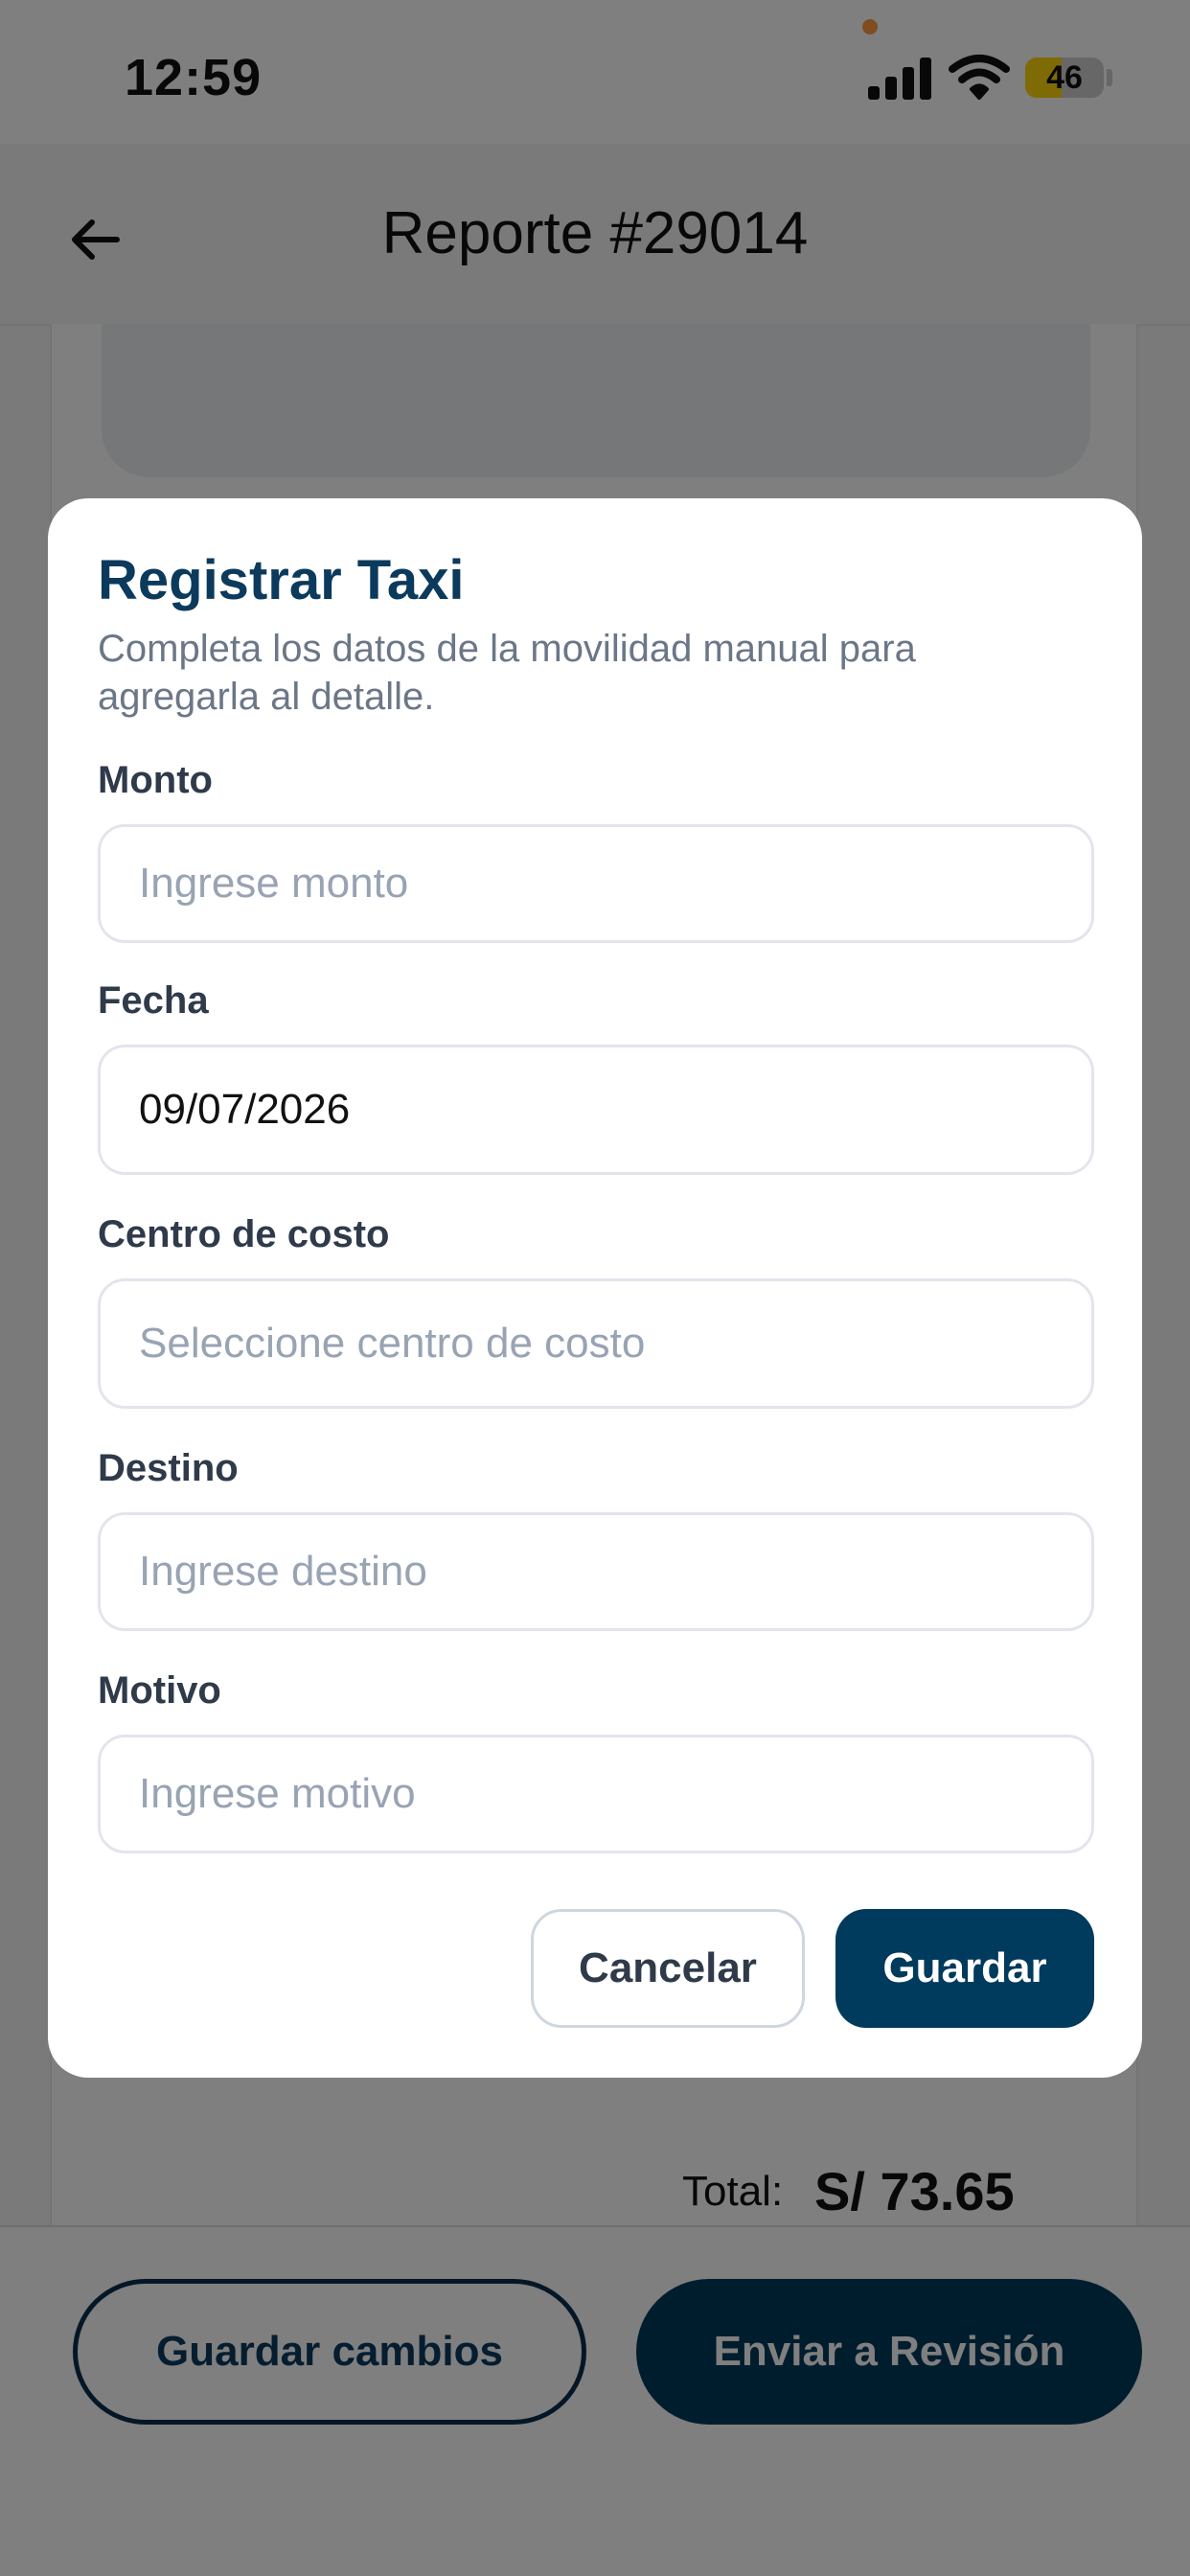  Describe the element at coordinates (965, 1968) in the screenshot. I see `save-button: Guardar` at that location.